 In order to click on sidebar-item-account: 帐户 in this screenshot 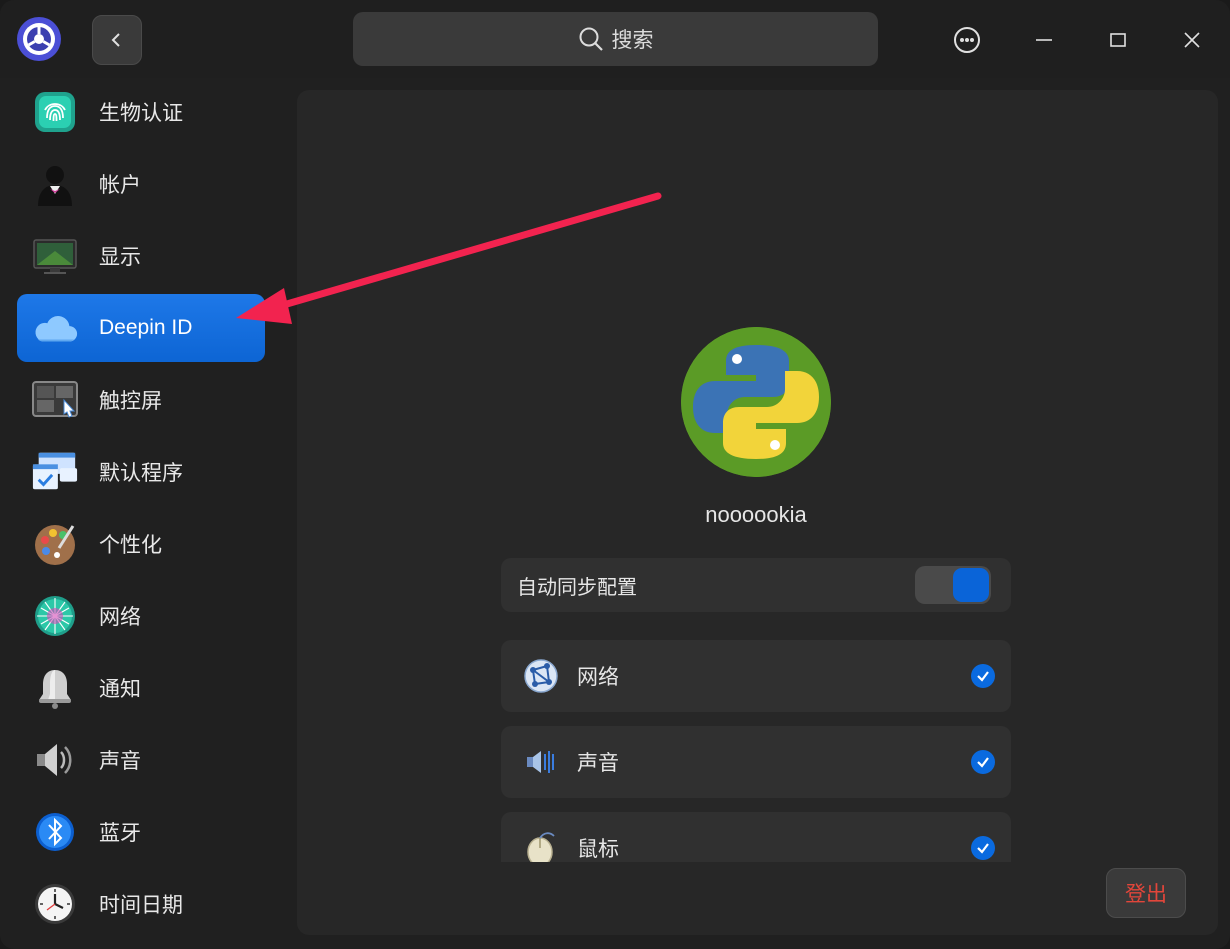, I will do `click(141, 184)`.